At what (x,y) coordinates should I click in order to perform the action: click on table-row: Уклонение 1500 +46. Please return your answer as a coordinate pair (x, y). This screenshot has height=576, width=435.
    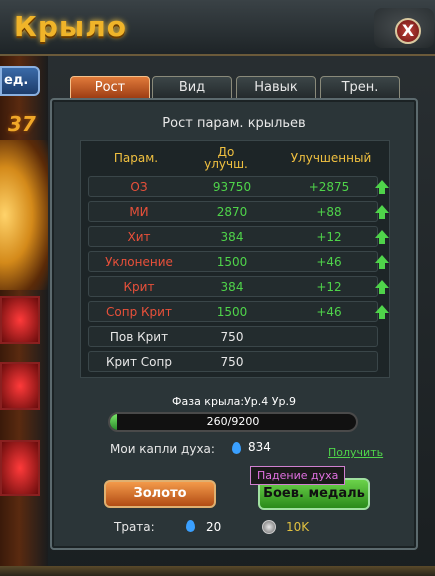
    Looking at the image, I should click on (238, 261).